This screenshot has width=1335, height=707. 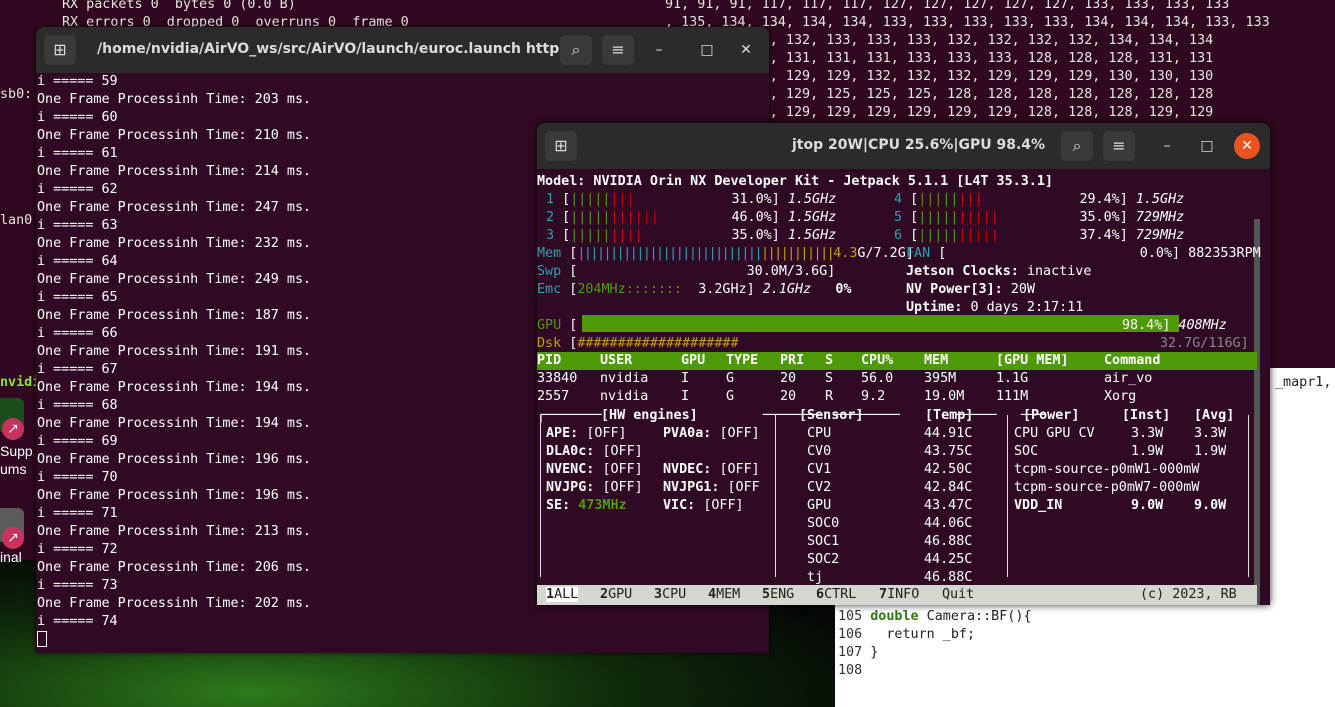 I want to click on process-cell: Xorg, so click(x=1120, y=397).